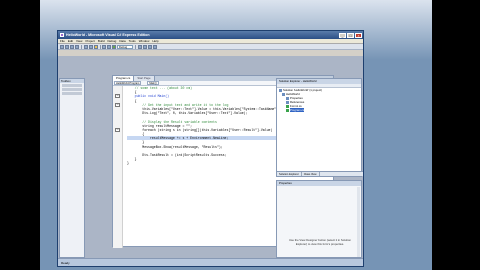 Image resolution: width=480 pixels, height=270 pixels. I want to click on menu-data: Data, so click(122, 41).